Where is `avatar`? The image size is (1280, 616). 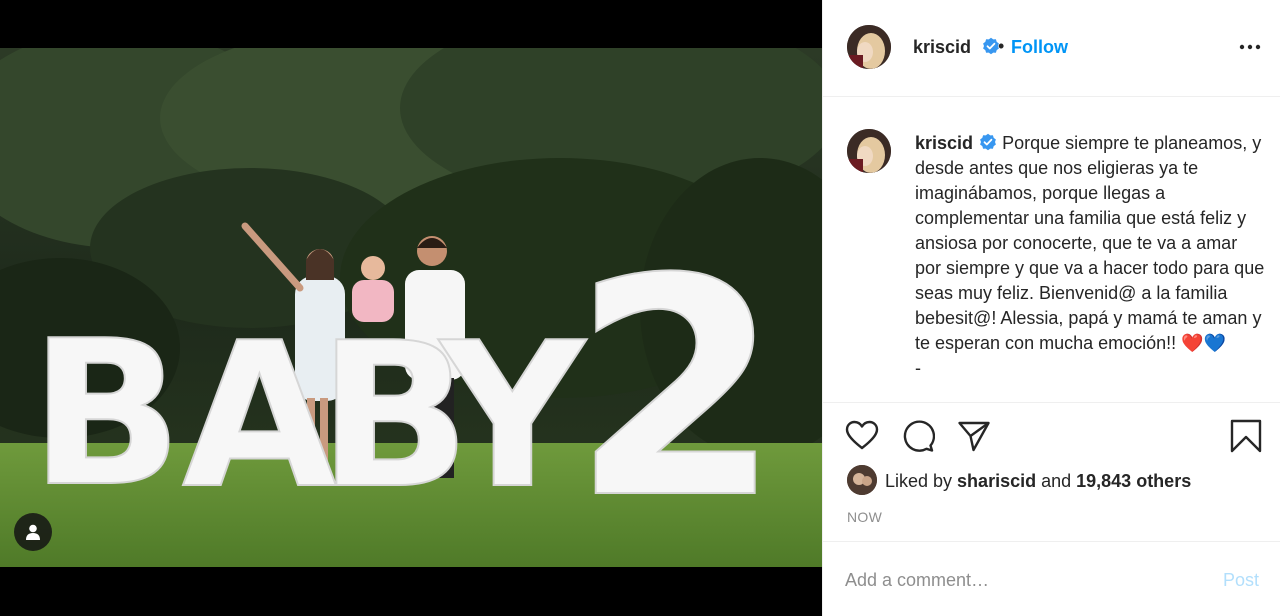
avatar is located at coordinates (869, 47).